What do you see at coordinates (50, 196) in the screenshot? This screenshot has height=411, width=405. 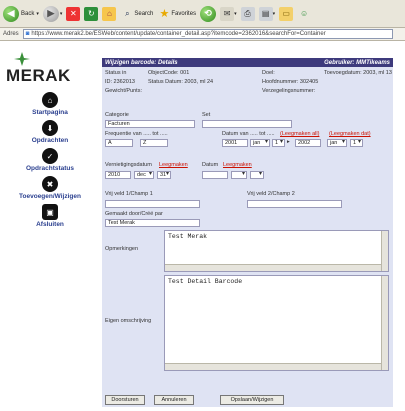 I see `sidebar-item-label: Toevoegen/Wijzigen` at bounding box center [50, 196].